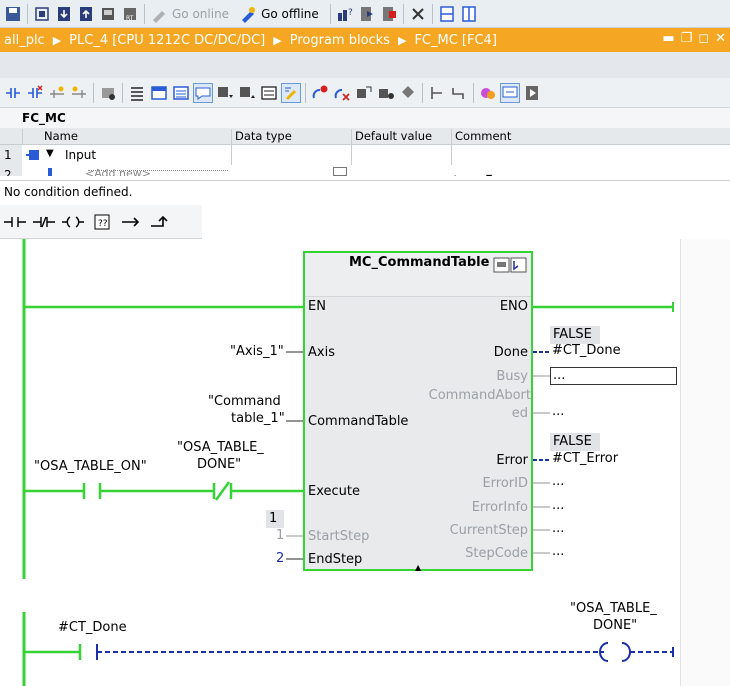  I want to click on monitoring-icon, so click(364, 93).